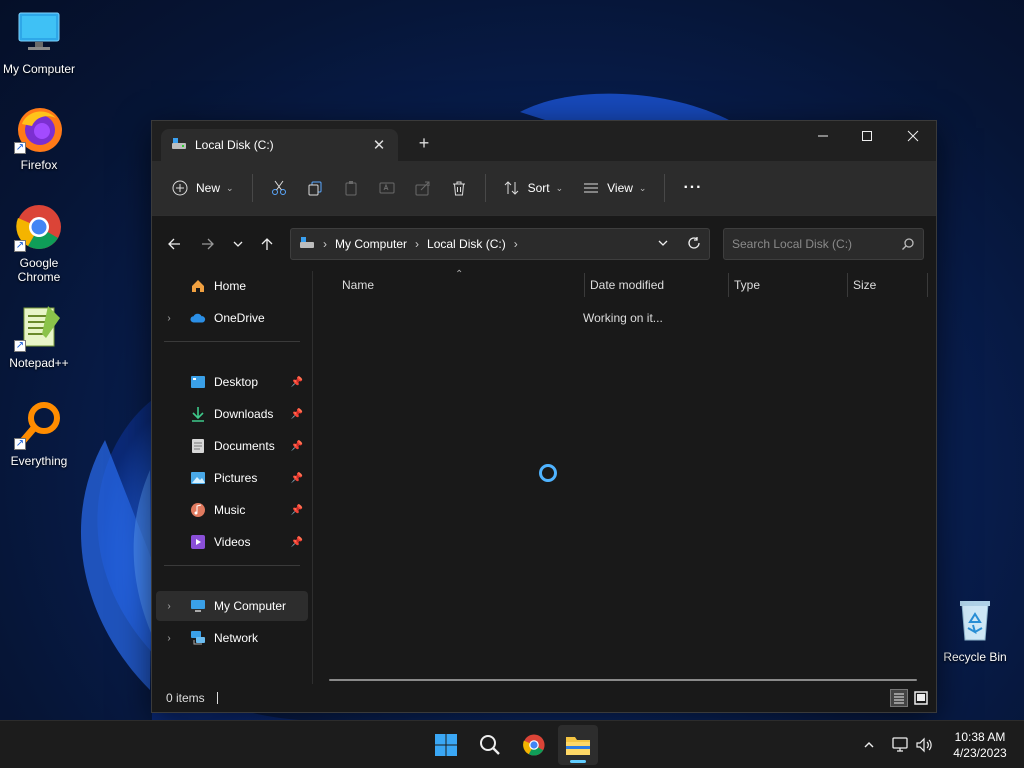 Image resolution: width=1024 pixels, height=768 pixels. Describe the element at coordinates (198, 286) in the screenshot. I see `home-icon` at that location.